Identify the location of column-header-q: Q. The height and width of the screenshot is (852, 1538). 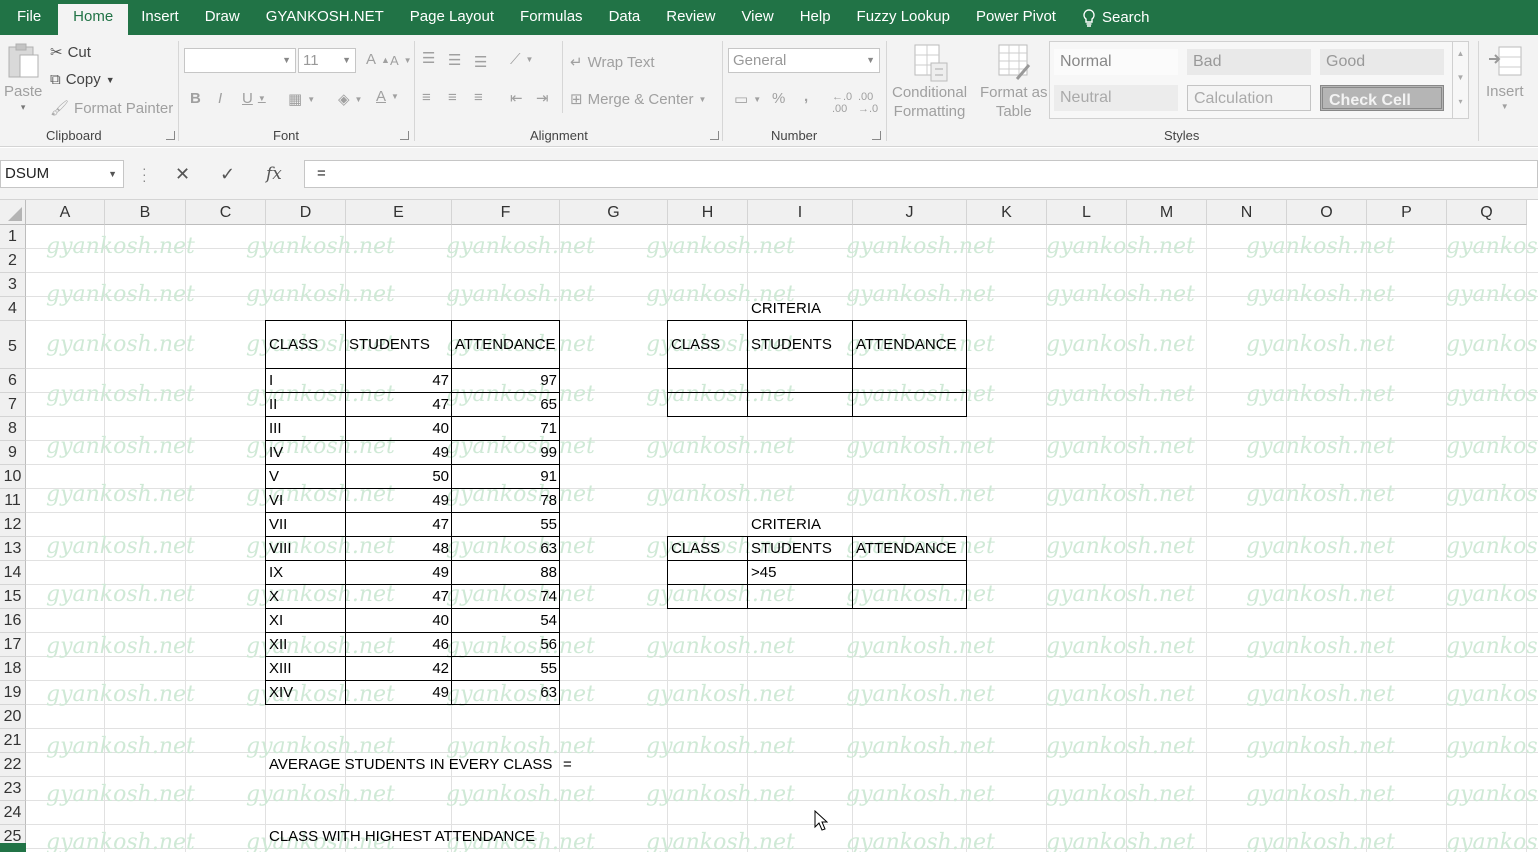
(1487, 212).